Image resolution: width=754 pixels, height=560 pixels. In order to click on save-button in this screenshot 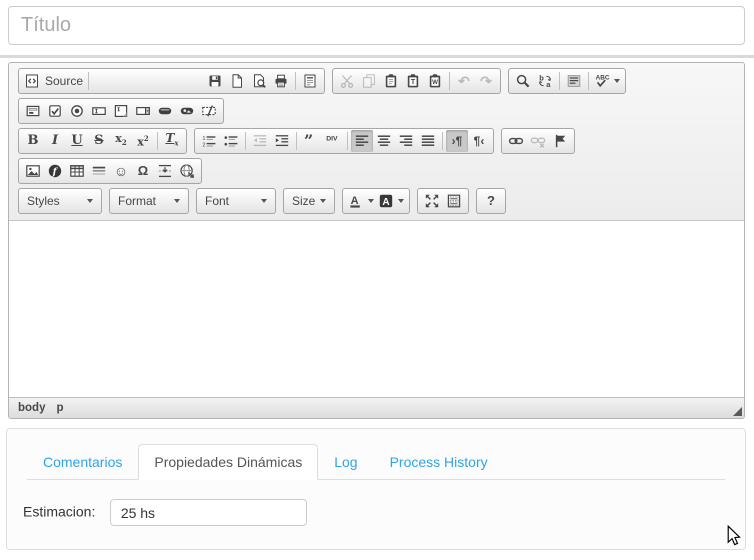, I will do `click(215, 81)`.